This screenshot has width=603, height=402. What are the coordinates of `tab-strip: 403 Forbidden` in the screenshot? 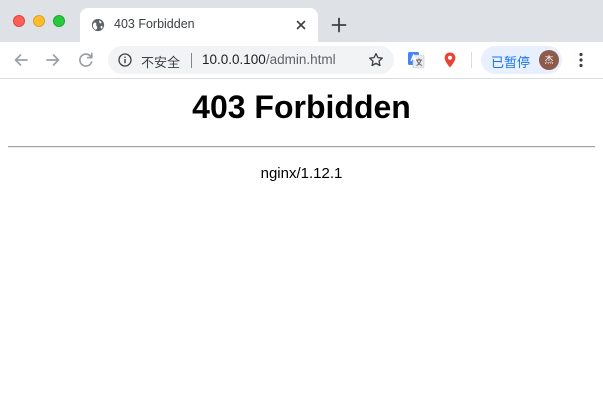 It's located at (301, 21).